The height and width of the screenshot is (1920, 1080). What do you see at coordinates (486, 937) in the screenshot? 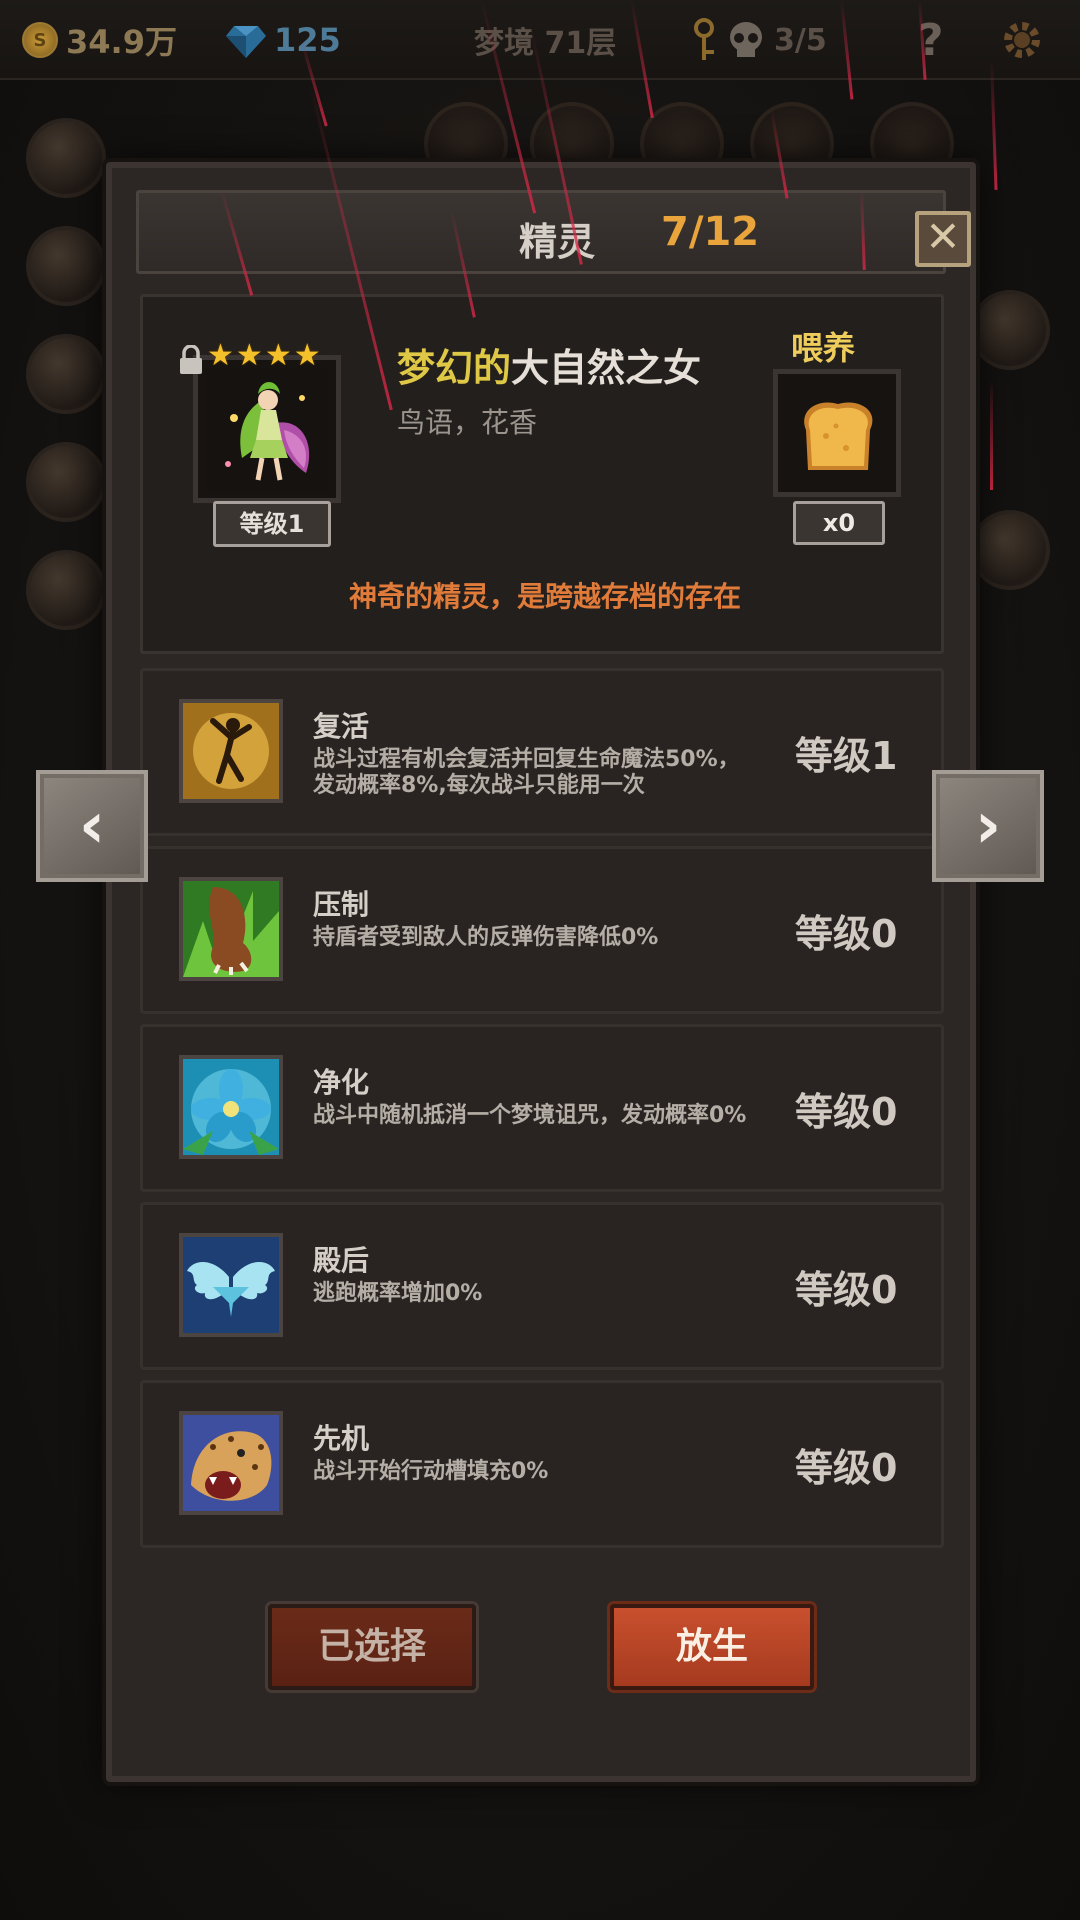
I see `skill-description: 持盾者受到敌人的反弹伤害降低0%` at bounding box center [486, 937].